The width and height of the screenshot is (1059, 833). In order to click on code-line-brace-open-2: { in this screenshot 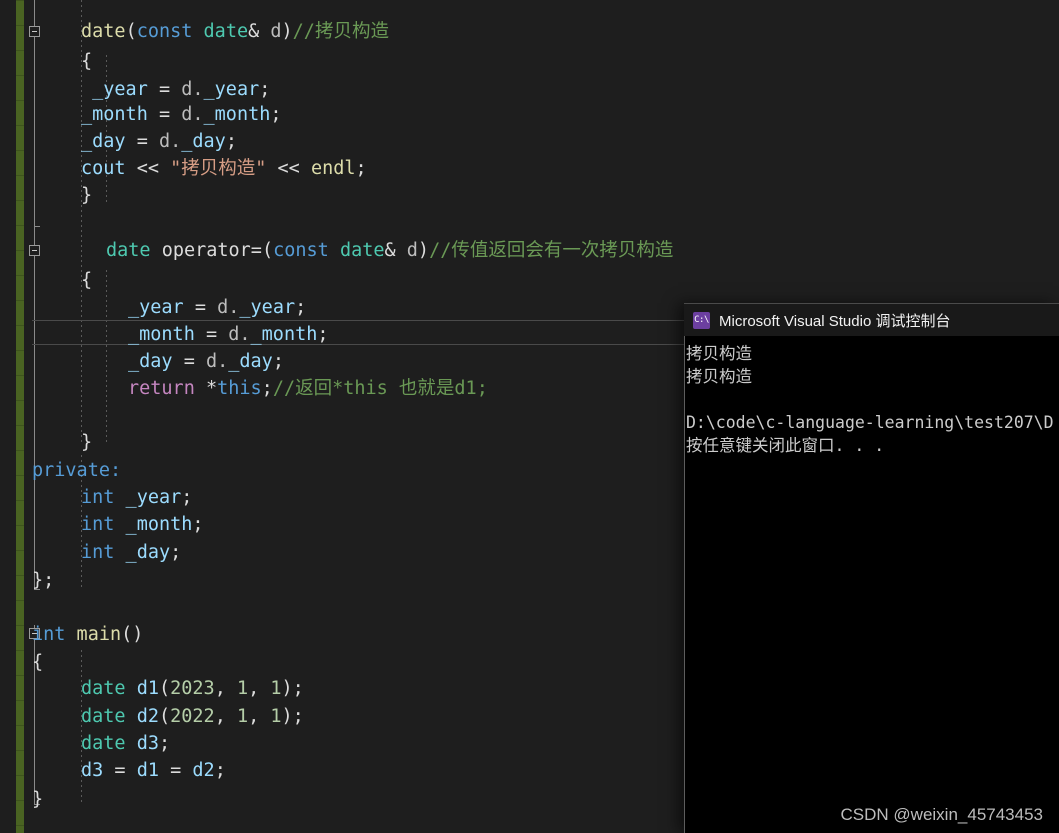, I will do `click(86, 280)`.